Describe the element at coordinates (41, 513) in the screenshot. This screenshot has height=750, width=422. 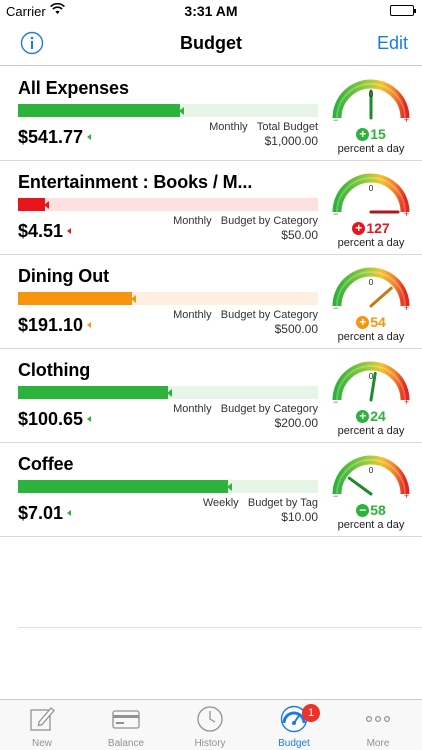
I see `spent-amount: $7.01` at that location.